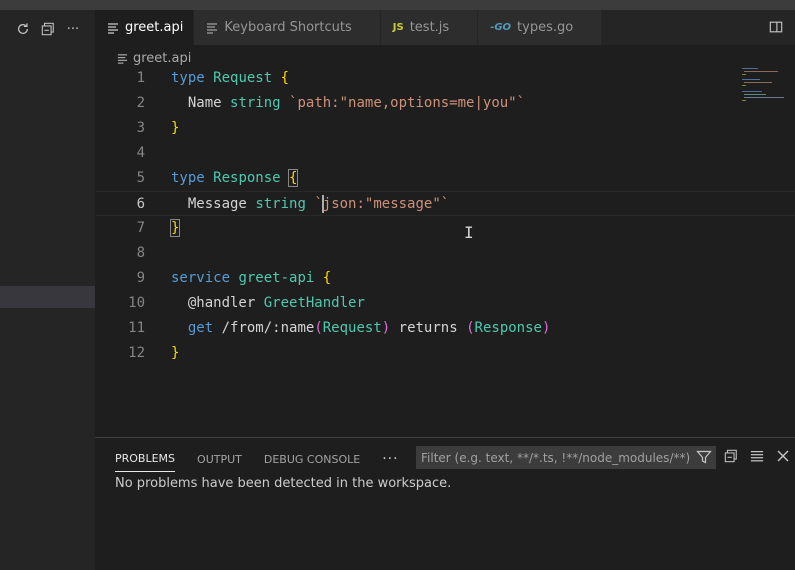  Describe the element at coordinates (140, 278) in the screenshot. I see `line-number: 9` at that location.